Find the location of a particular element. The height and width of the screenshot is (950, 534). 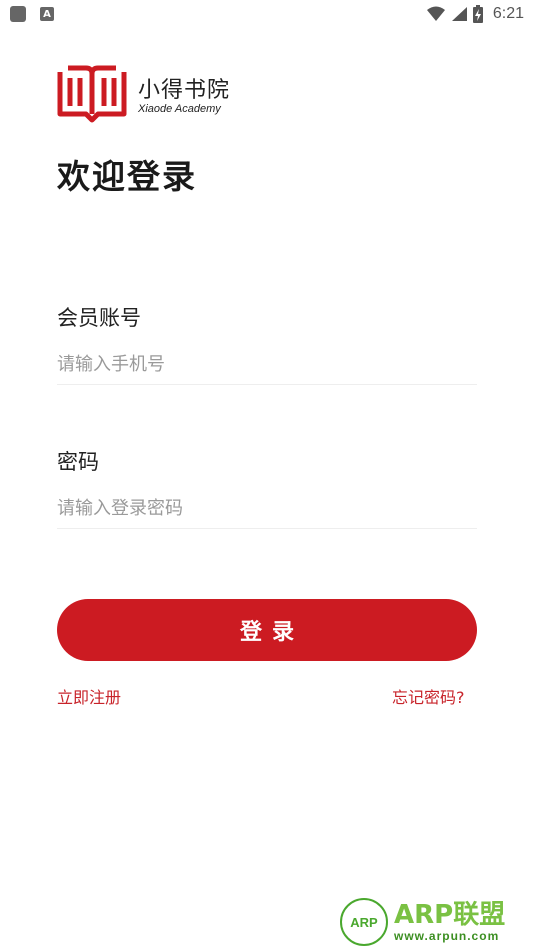

signal-icon is located at coordinates (459, 14).